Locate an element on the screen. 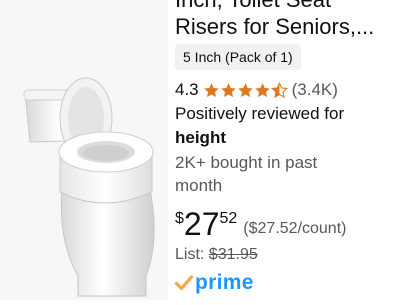  star-half-icon is located at coordinates (279, 89).